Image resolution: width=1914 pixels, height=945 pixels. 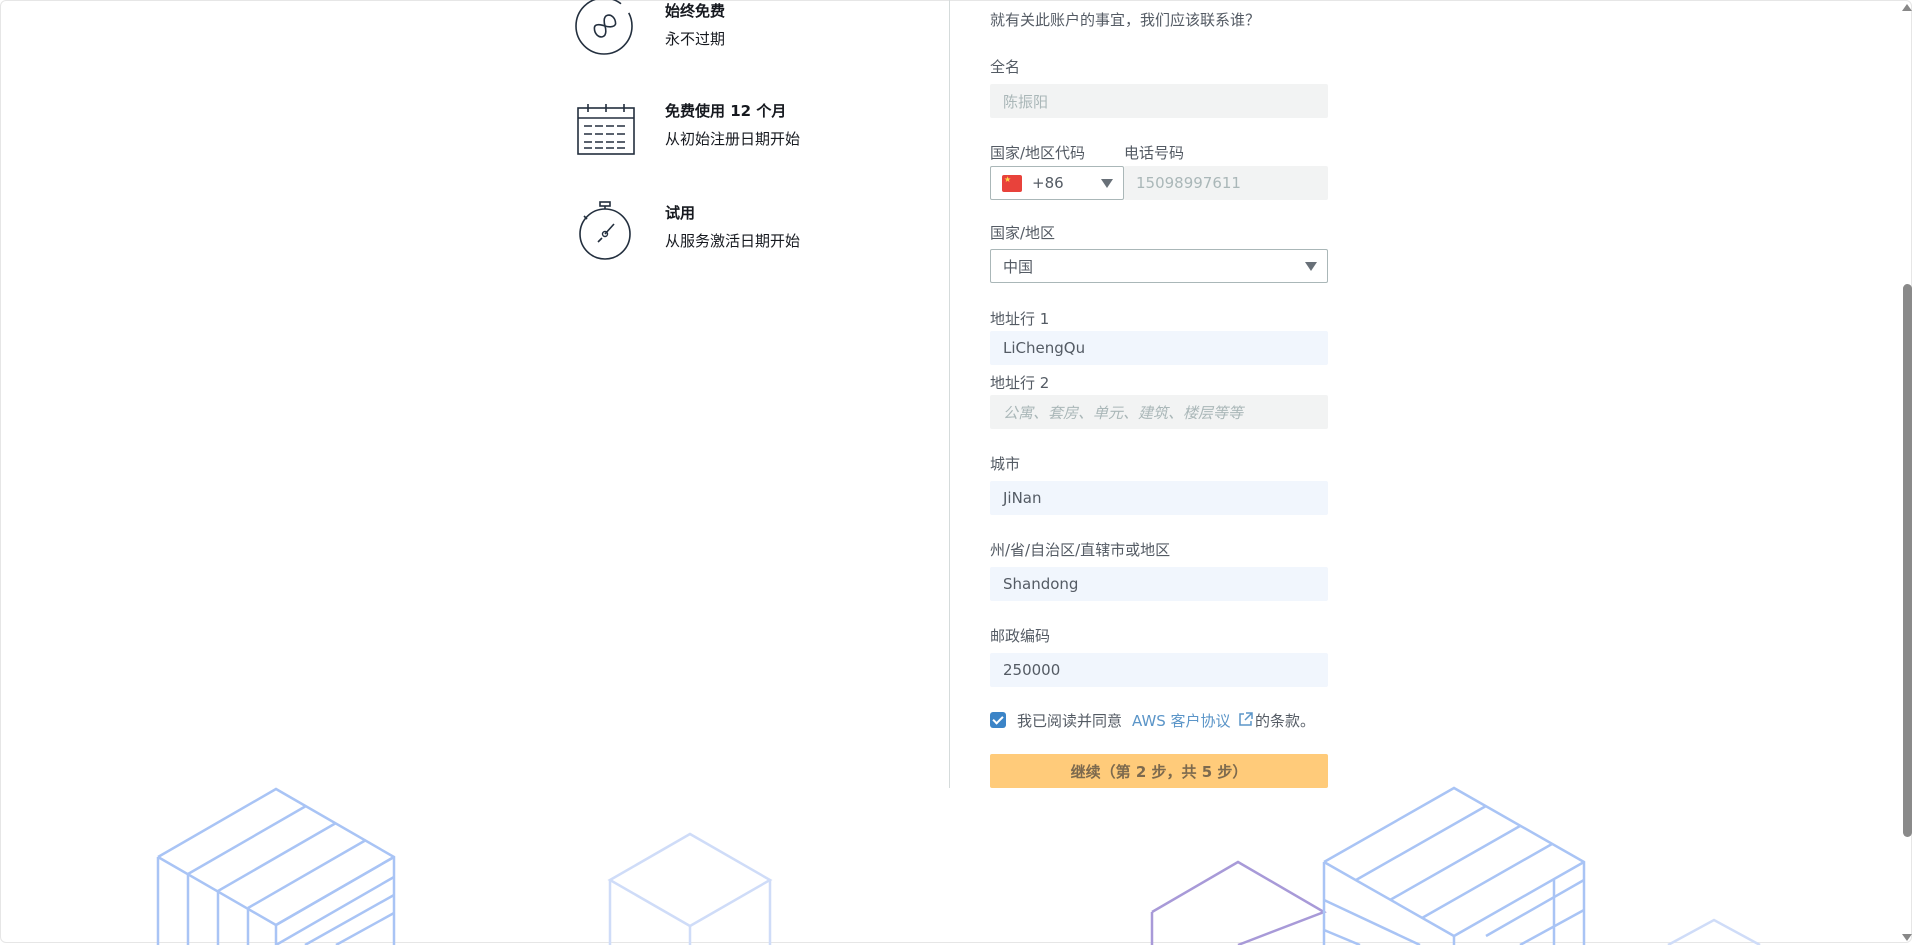 I want to click on customer-agreement-link: AWS 客户协议, so click(x=1181, y=720).